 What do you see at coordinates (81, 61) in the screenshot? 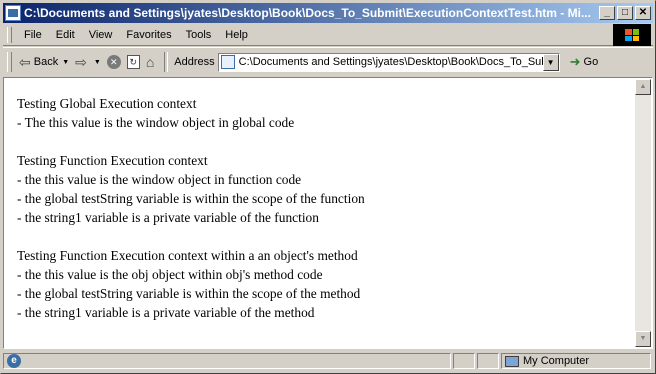
I see `arrow-right-icon: ⇨` at bounding box center [81, 61].